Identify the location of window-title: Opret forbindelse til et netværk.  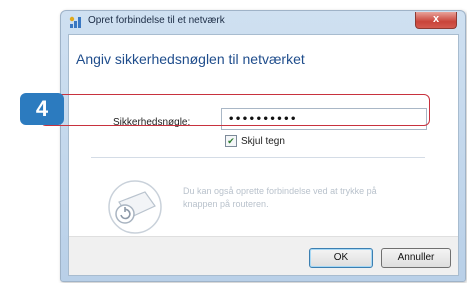
(156, 20).